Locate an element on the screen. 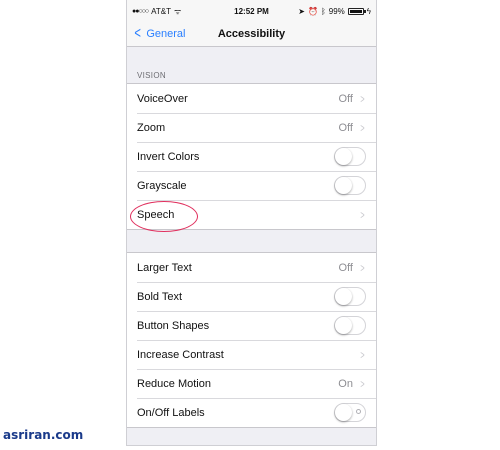 Image resolution: width=500 pixels, height=450 pixels. row-bold-text: Bold Text is located at coordinates (251, 296).